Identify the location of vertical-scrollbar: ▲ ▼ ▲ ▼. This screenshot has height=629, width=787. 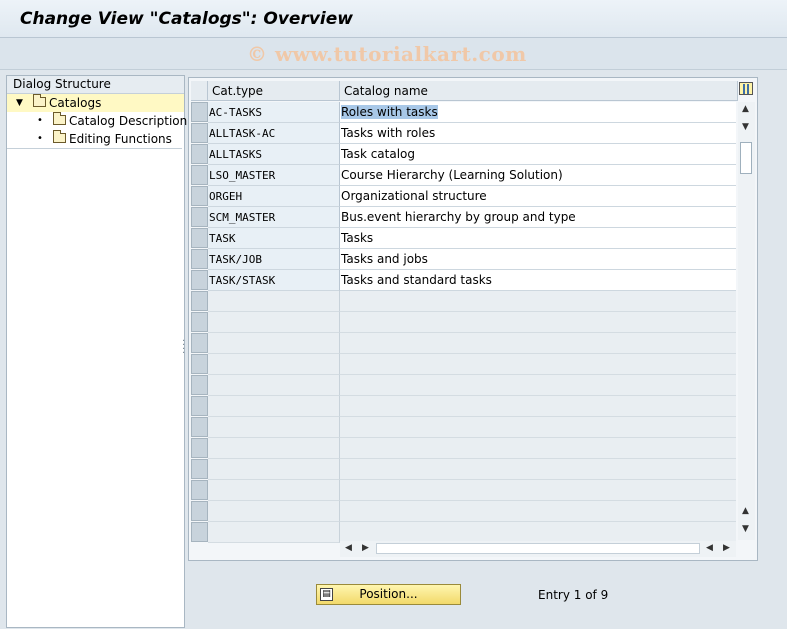
(746, 321).